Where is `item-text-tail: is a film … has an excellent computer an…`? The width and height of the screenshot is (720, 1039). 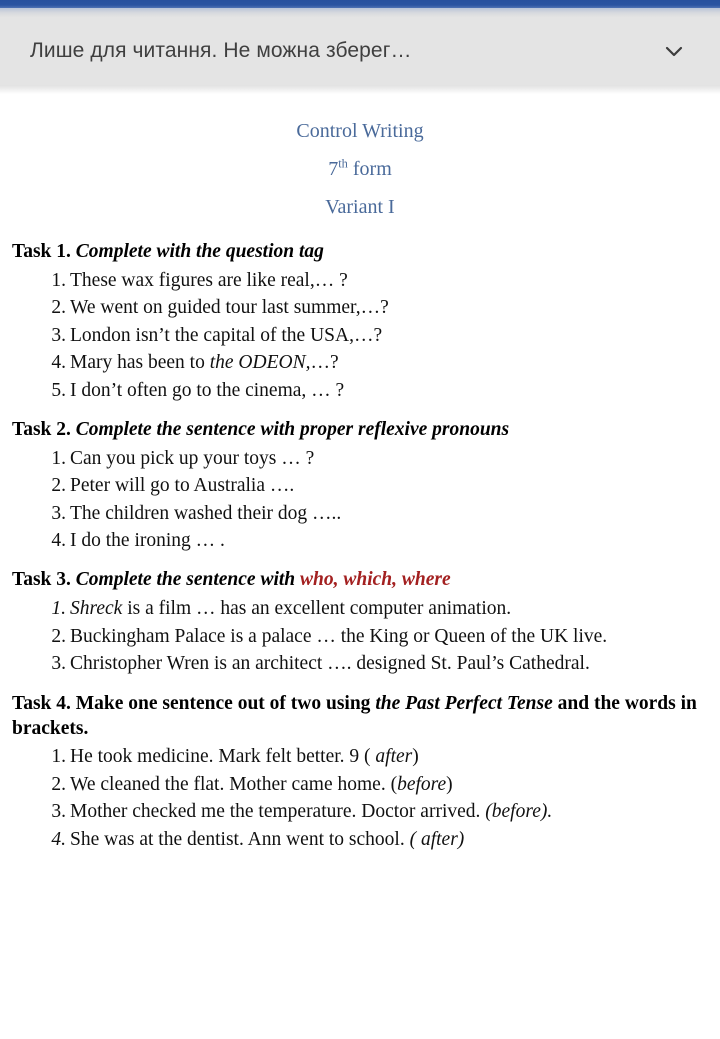
item-text-tail: is a film … has an excellent computer an… is located at coordinates (317, 609).